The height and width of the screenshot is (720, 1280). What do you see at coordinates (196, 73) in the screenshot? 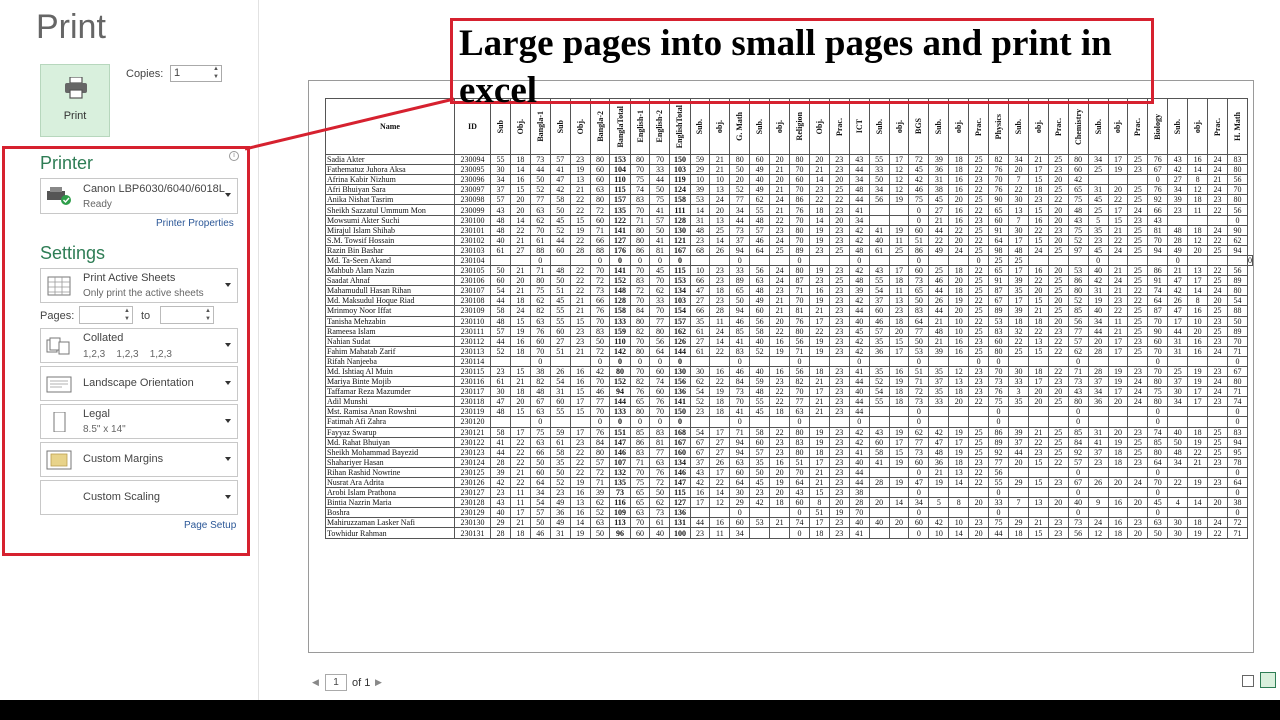
I see `copies-input: 1 ▲ ▼` at bounding box center [196, 73].